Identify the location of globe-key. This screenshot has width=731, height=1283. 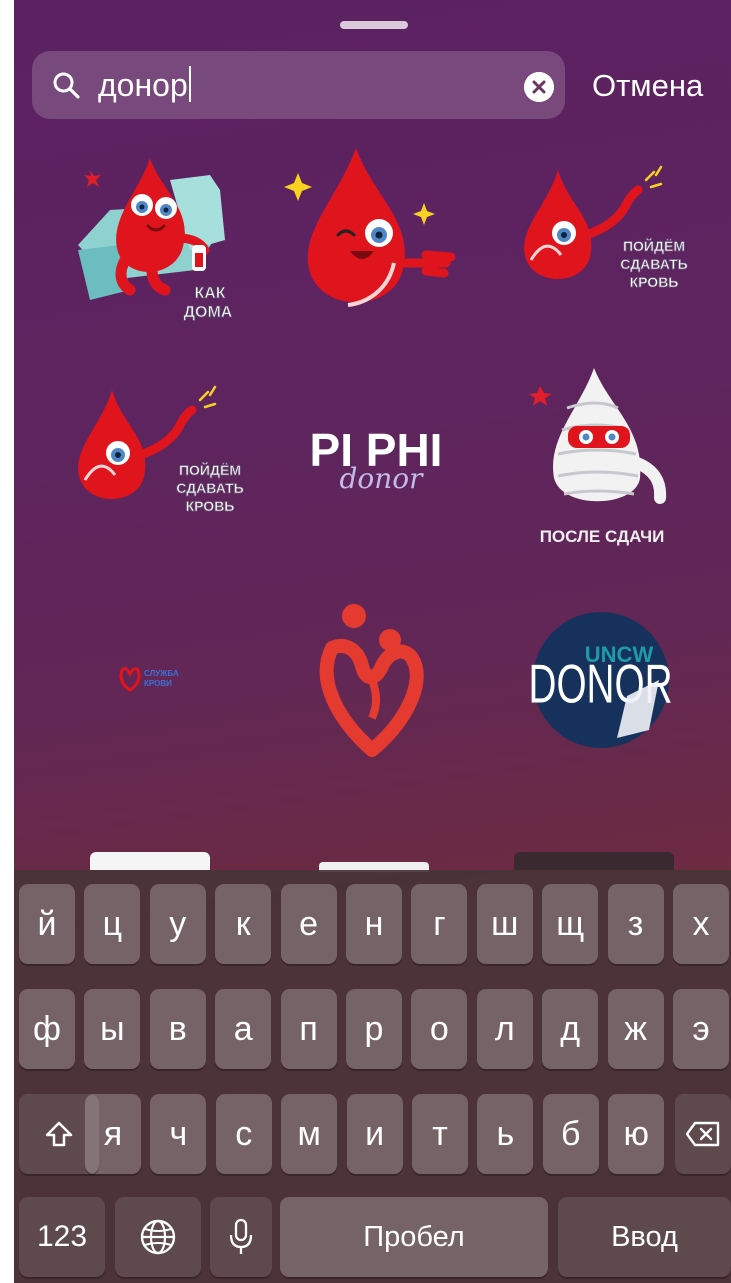
(158, 1237).